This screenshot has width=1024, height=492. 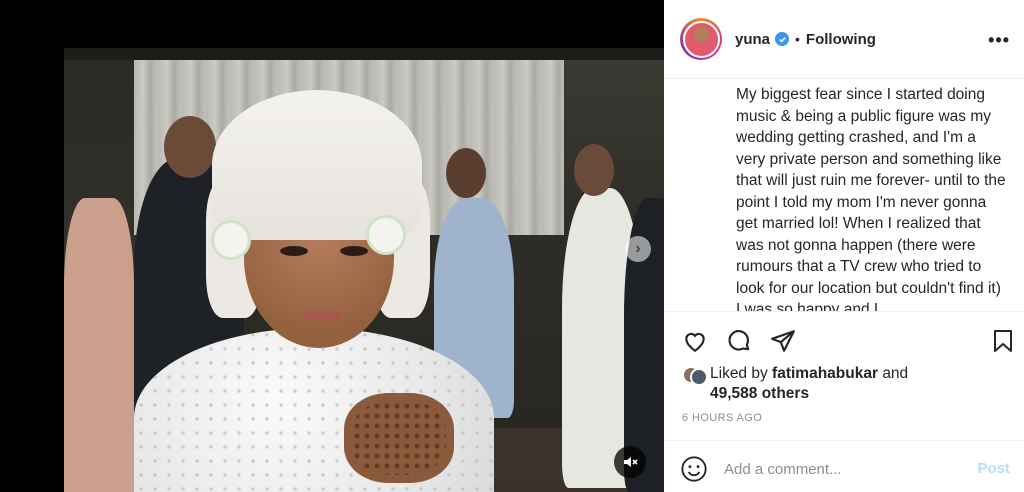 I want to click on heart-icon, so click(x=695, y=341).